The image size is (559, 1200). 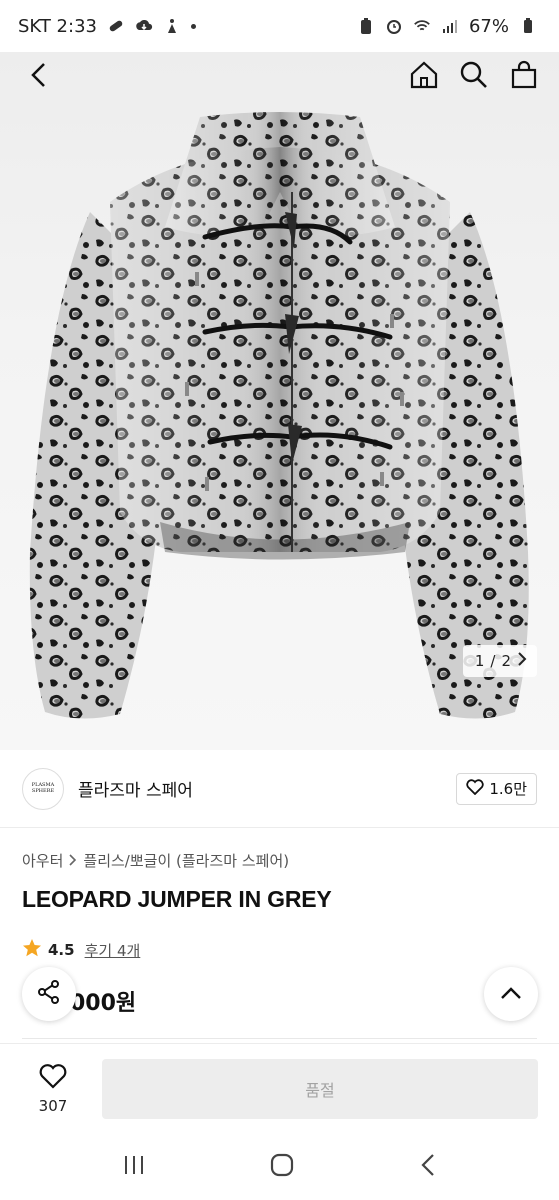 I want to click on search-icon, so click(x=474, y=75).